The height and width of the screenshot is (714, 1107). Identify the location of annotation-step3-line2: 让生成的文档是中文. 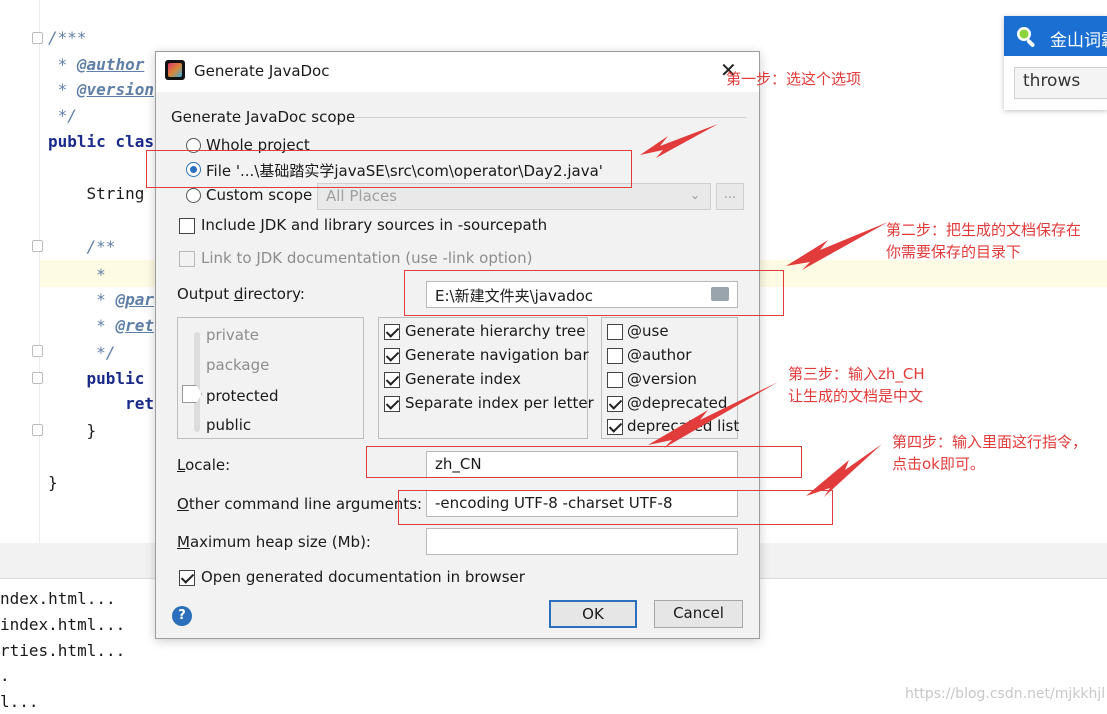
(856, 396).